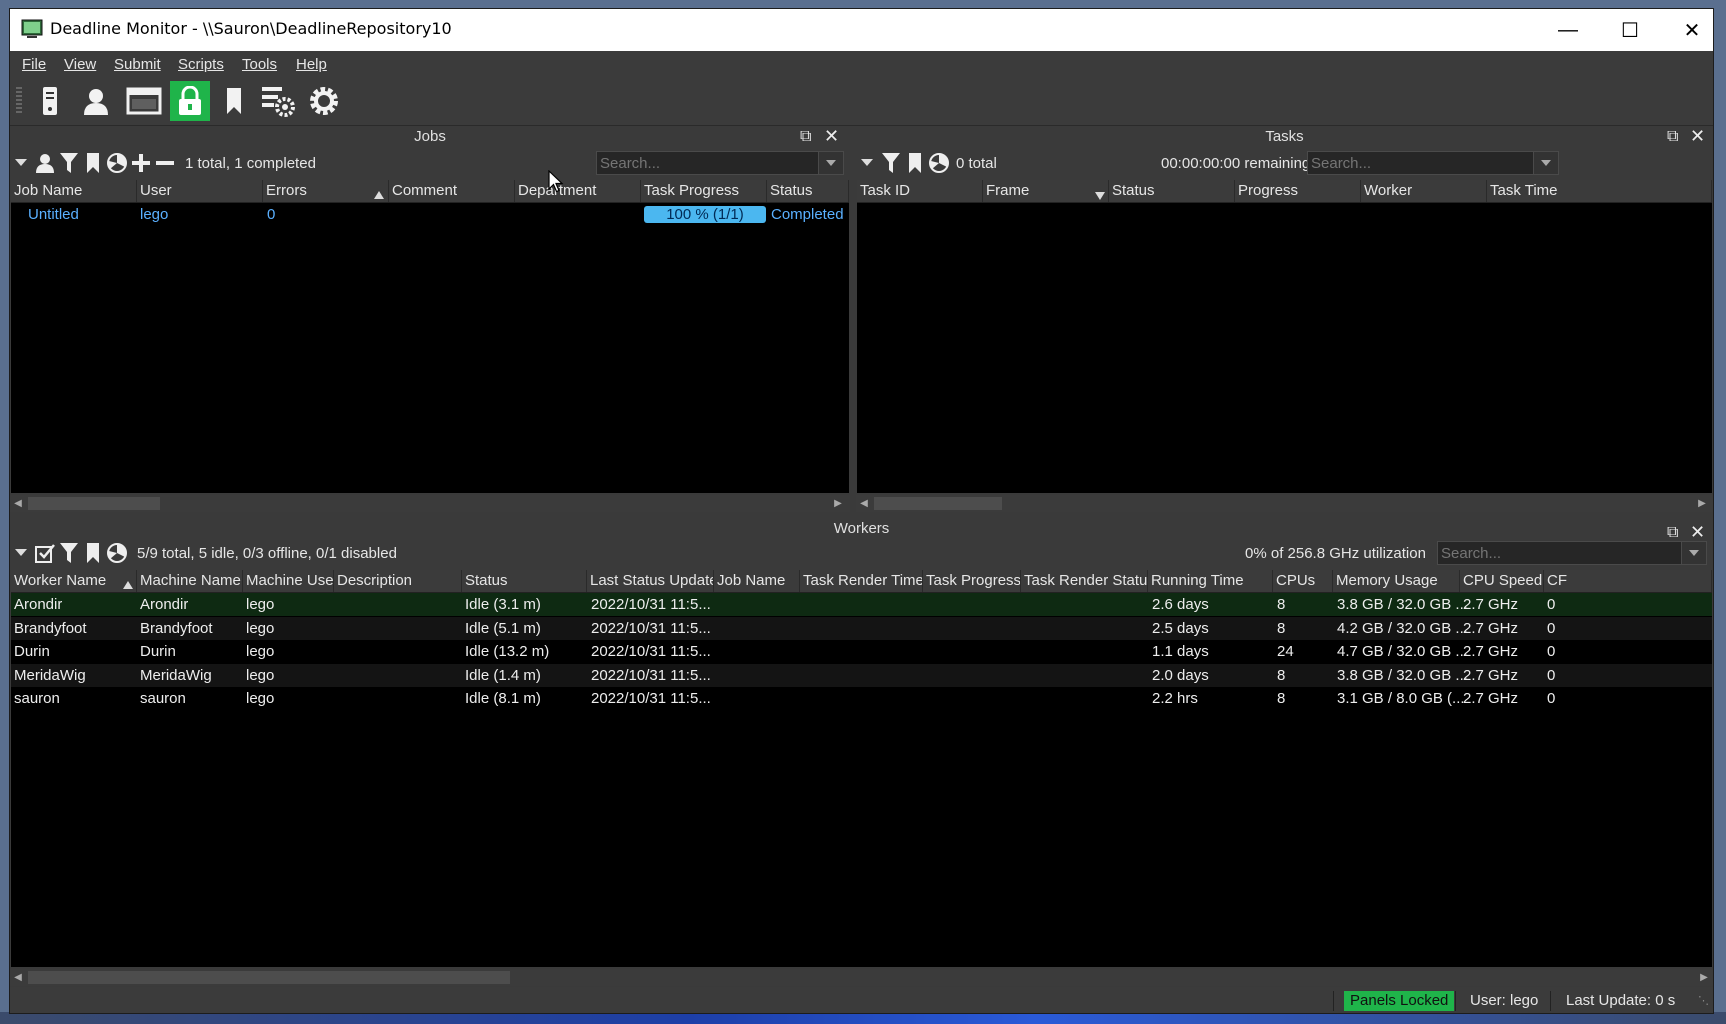 Image resolution: width=1726 pixels, height=1024 pixels. Describe the element at coordinates (259, 64) in the screenshot. I see `menu-tools: Tools` at that location.